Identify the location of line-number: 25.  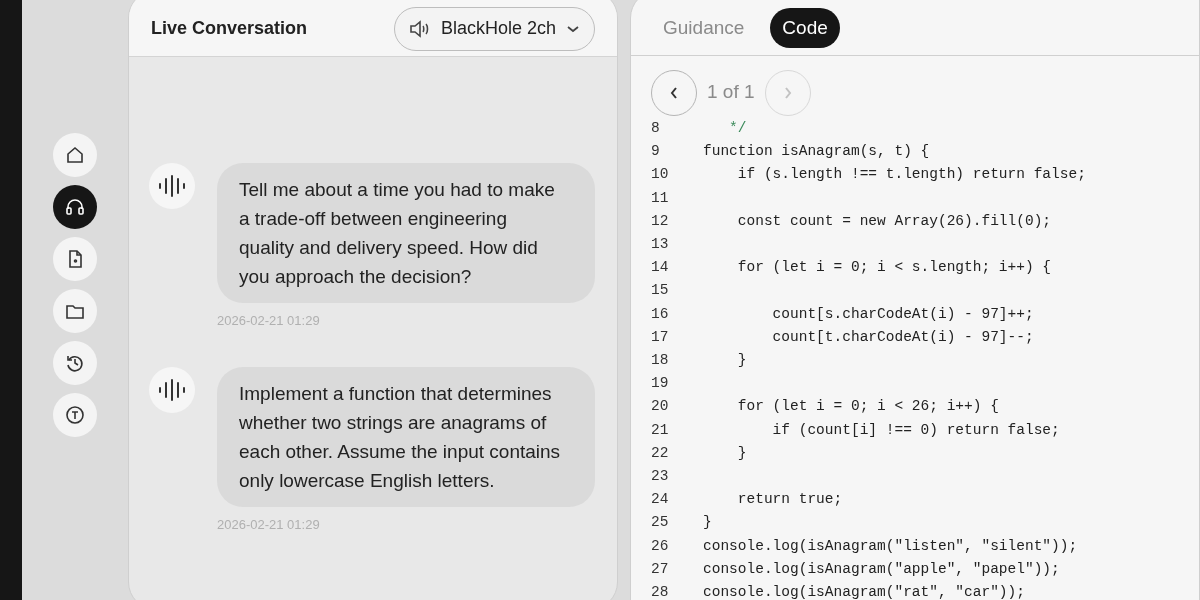
(660, 523).